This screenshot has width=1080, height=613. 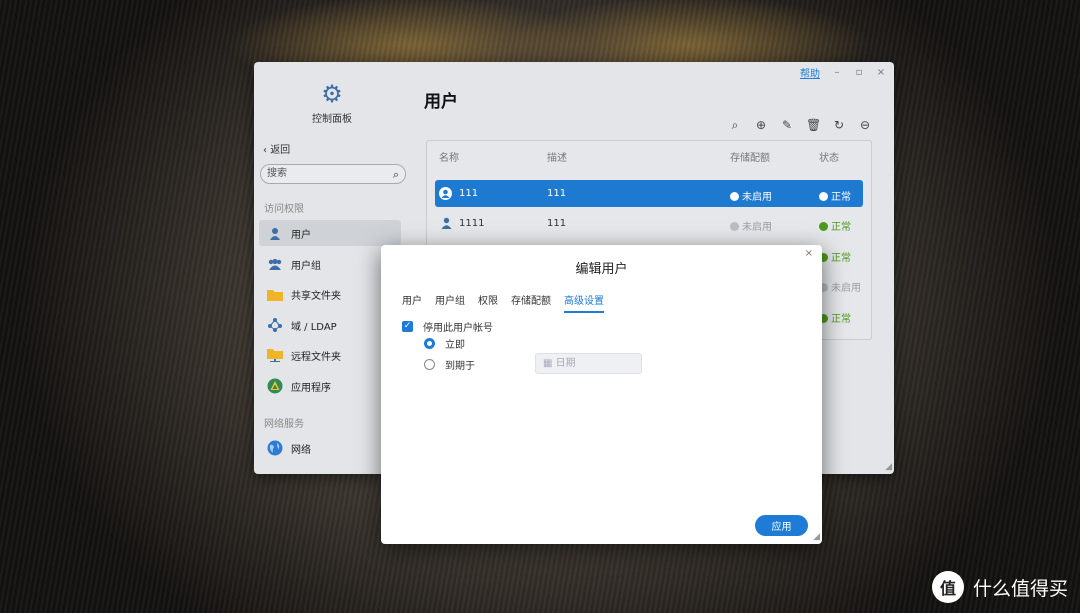 I want to click on sidebar-item-applications: 应用程序, so click(x=330, y=386).